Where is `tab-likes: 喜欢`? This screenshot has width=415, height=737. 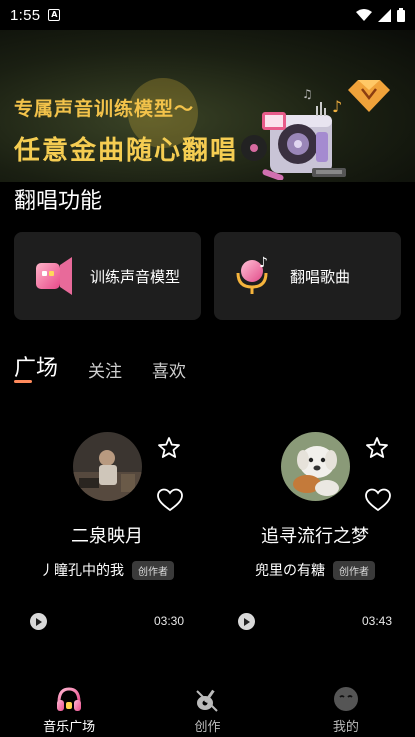 tab-likes: 喜欢 is located at coordinates (169, 369).